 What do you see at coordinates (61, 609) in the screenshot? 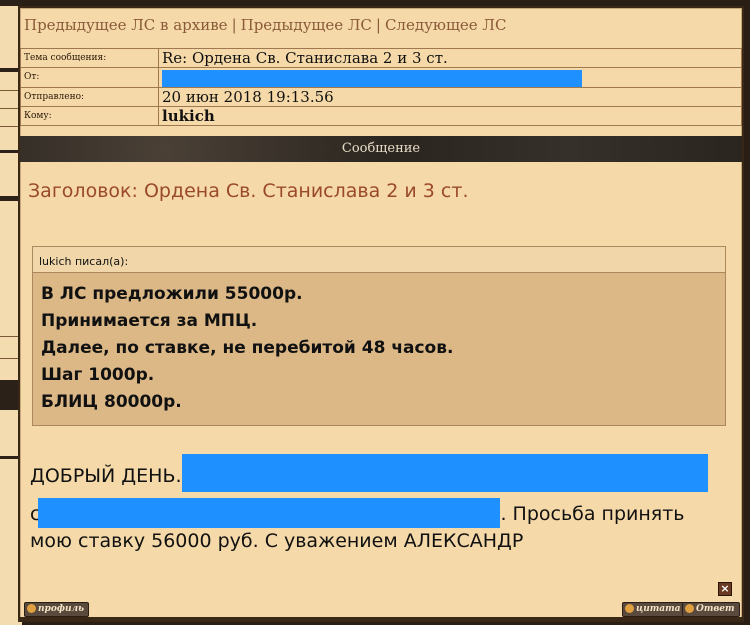
I see `profile-button-label: профиль` at bounding box center [61, 609].